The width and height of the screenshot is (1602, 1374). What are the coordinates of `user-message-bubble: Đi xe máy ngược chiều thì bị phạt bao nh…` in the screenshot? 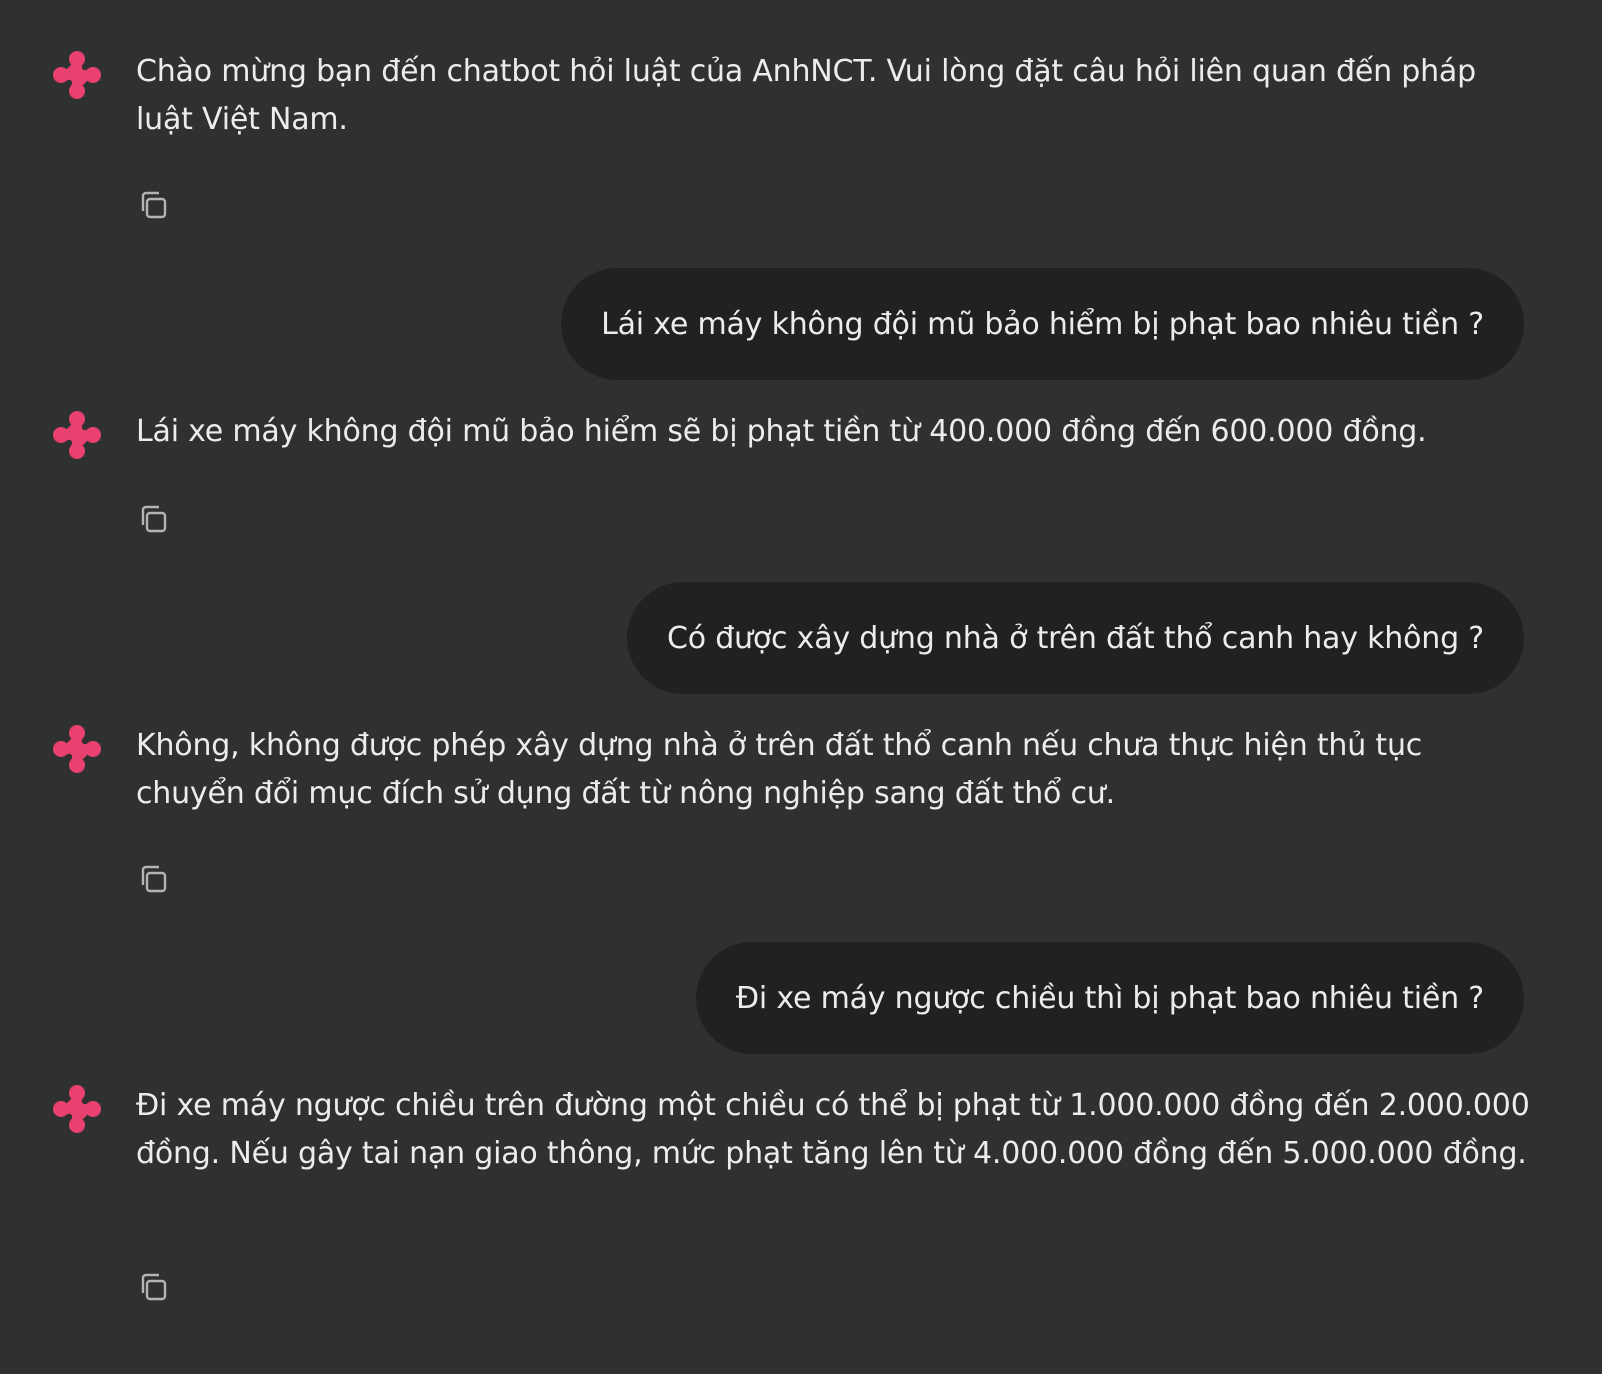 It's located at (1109, 998).